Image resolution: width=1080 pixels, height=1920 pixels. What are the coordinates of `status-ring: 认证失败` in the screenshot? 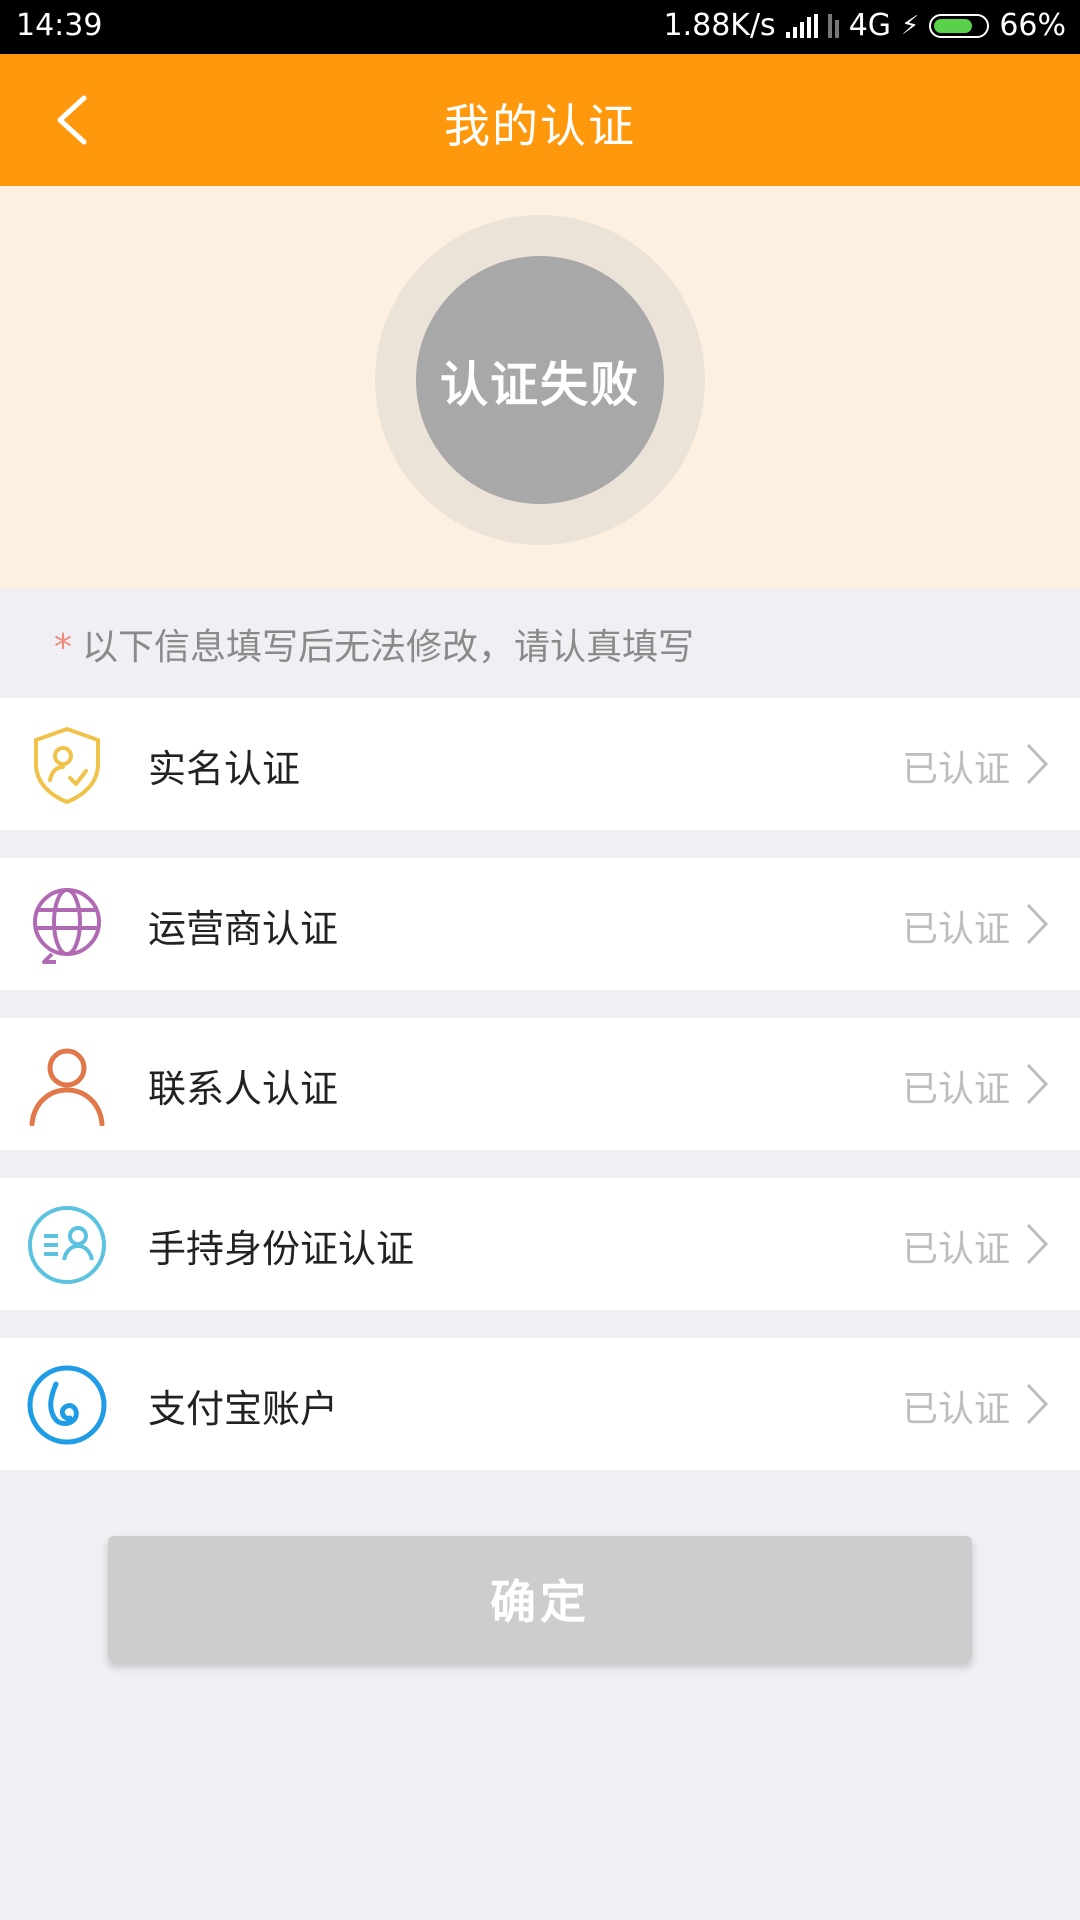 It's located at (540, 380).